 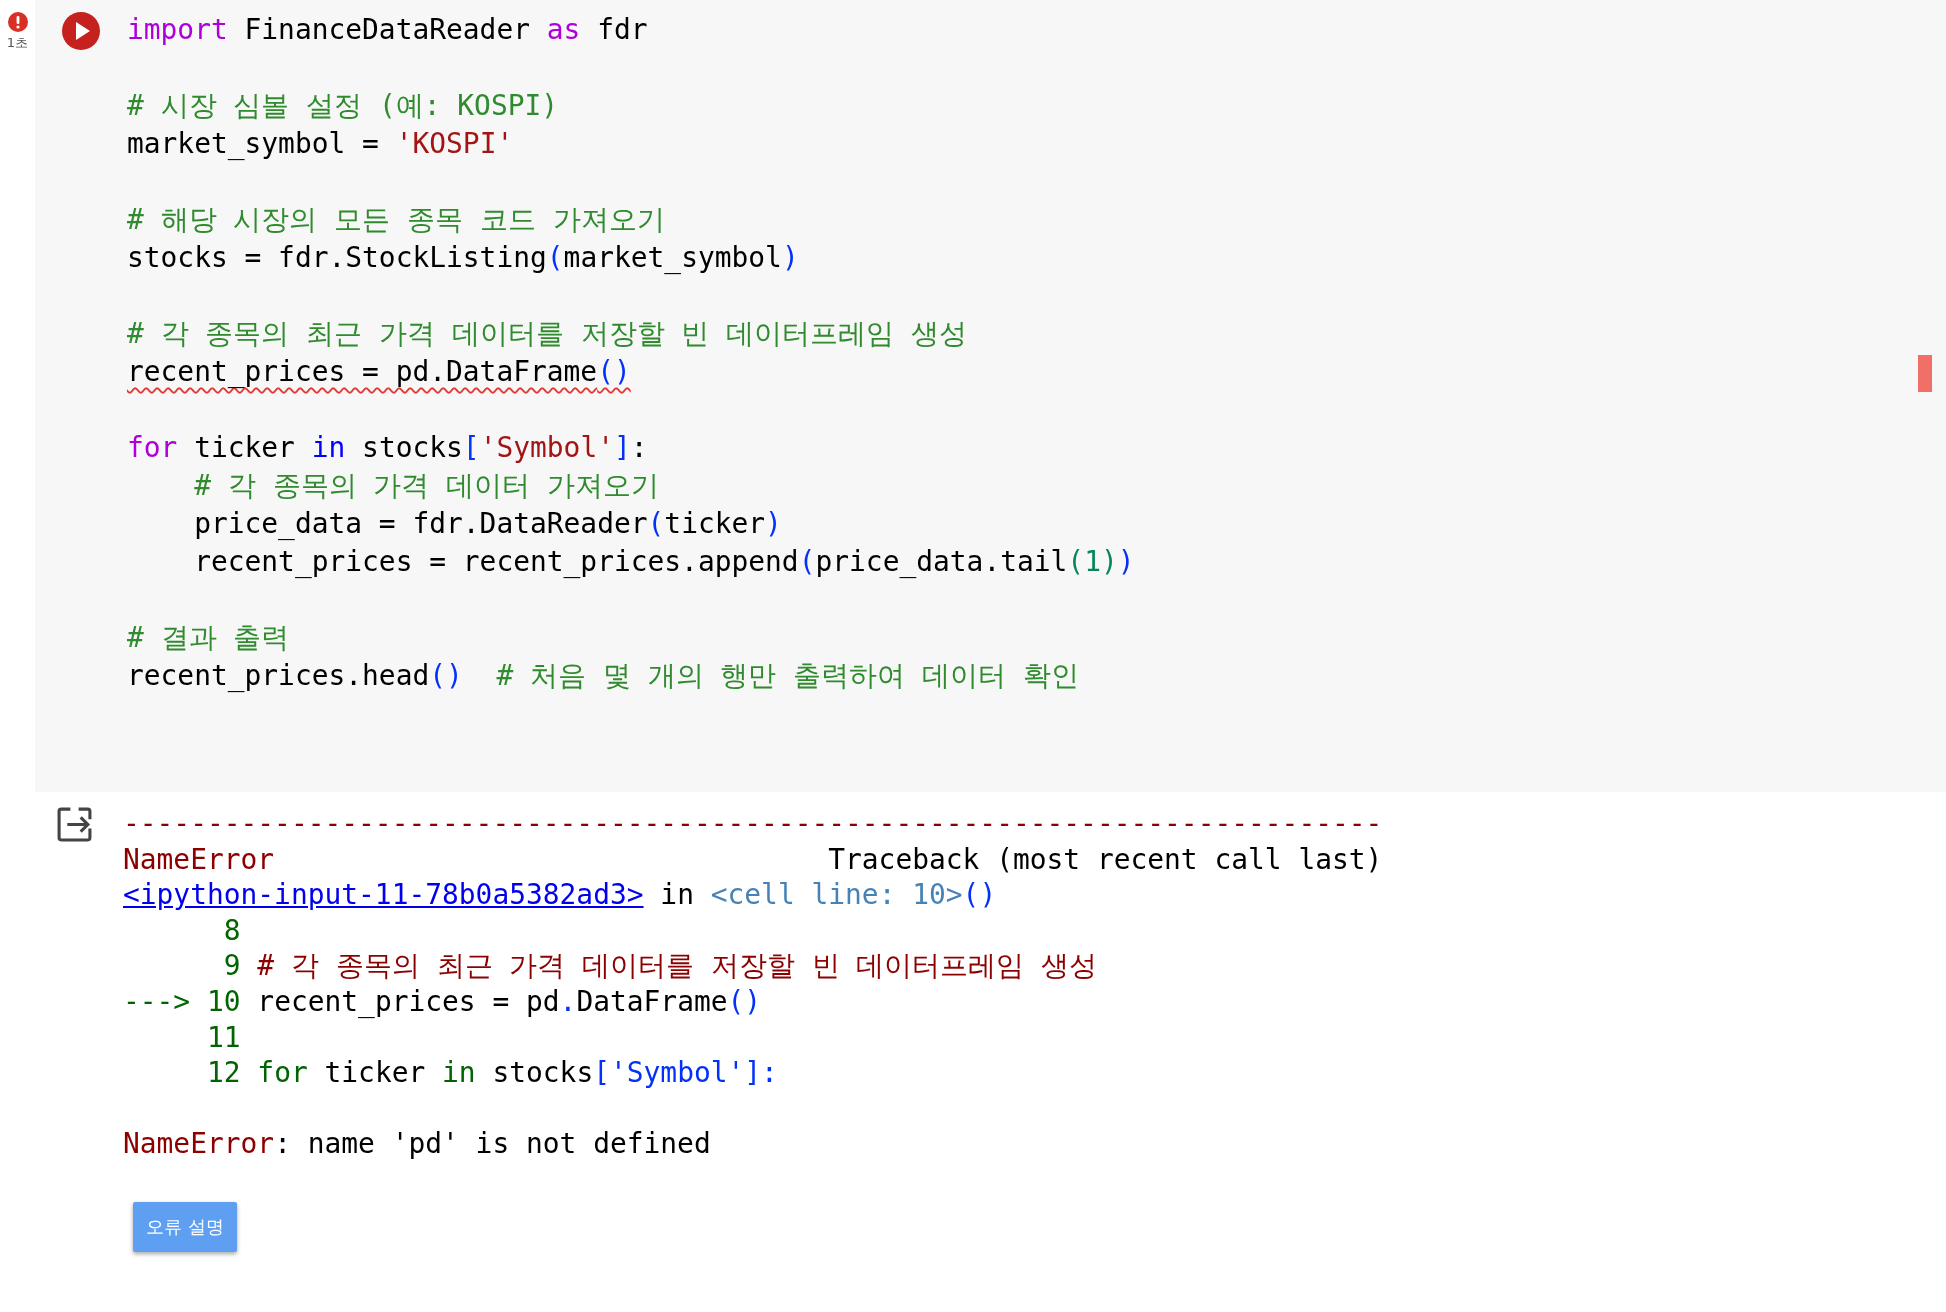 What do you see at coordinates (231, 930) in the screenshot?
I see `output-line: 8` at bounding box center [231, 930].